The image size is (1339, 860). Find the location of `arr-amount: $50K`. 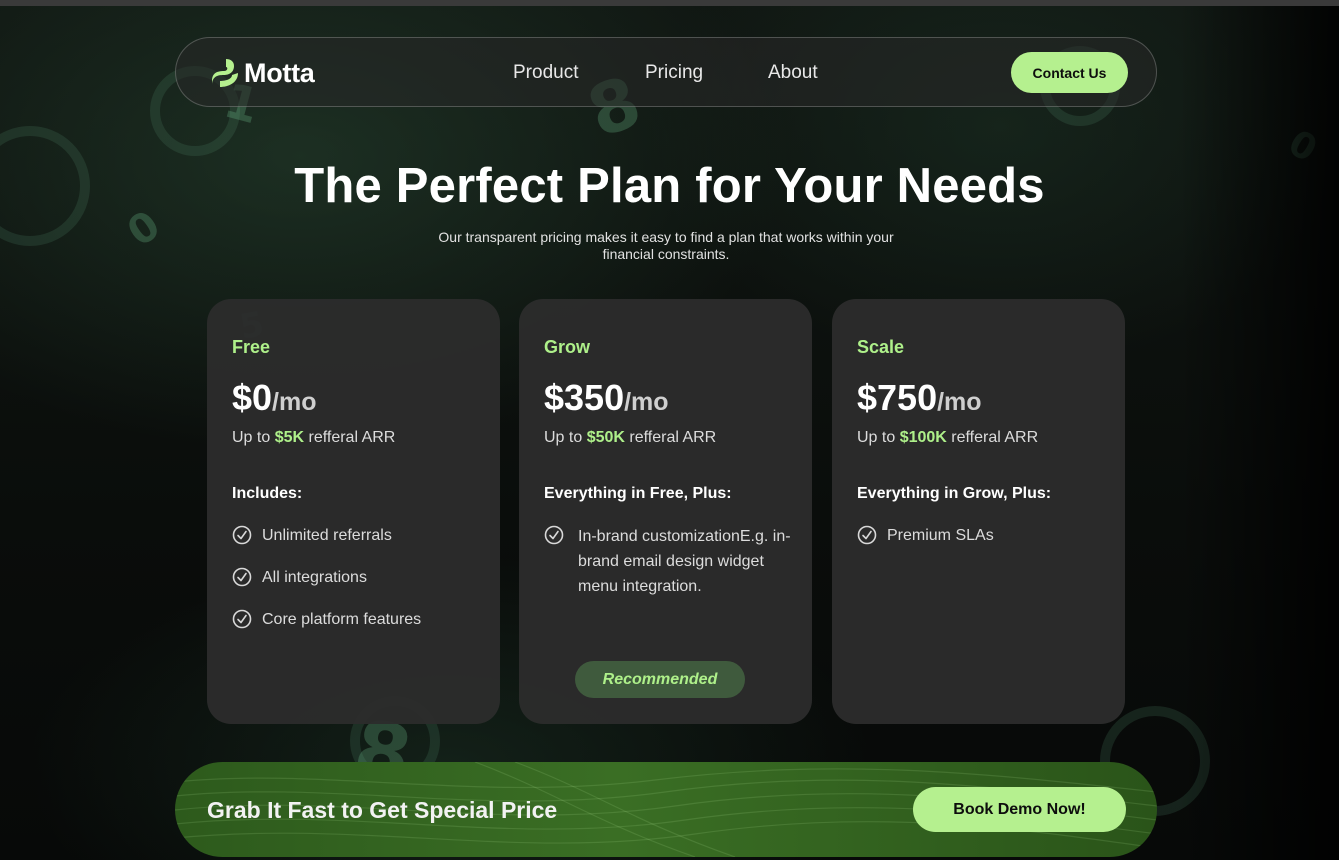

arr-amount: $50K is located at coordinates (605, 437).